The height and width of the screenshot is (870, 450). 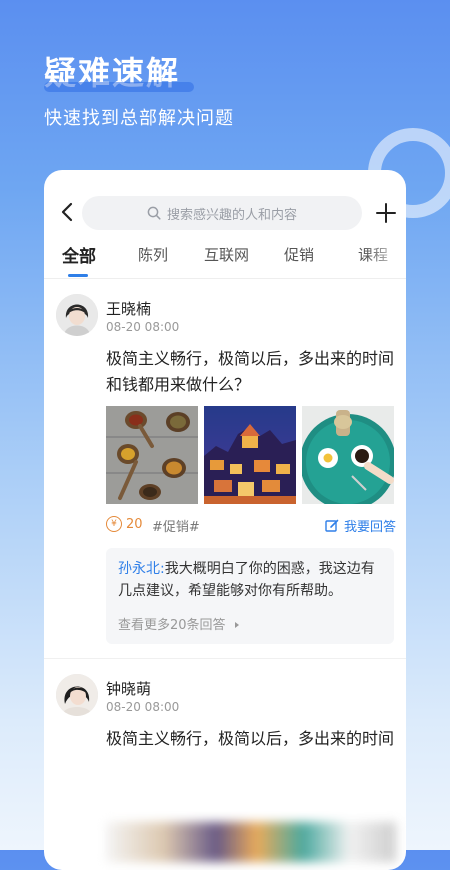 What do you see at coordinates (251, 739) in the screenshot?
I see `question-text: 极简主义畅行，极简以后，多出来的时间` at bounding box center [251, 739].